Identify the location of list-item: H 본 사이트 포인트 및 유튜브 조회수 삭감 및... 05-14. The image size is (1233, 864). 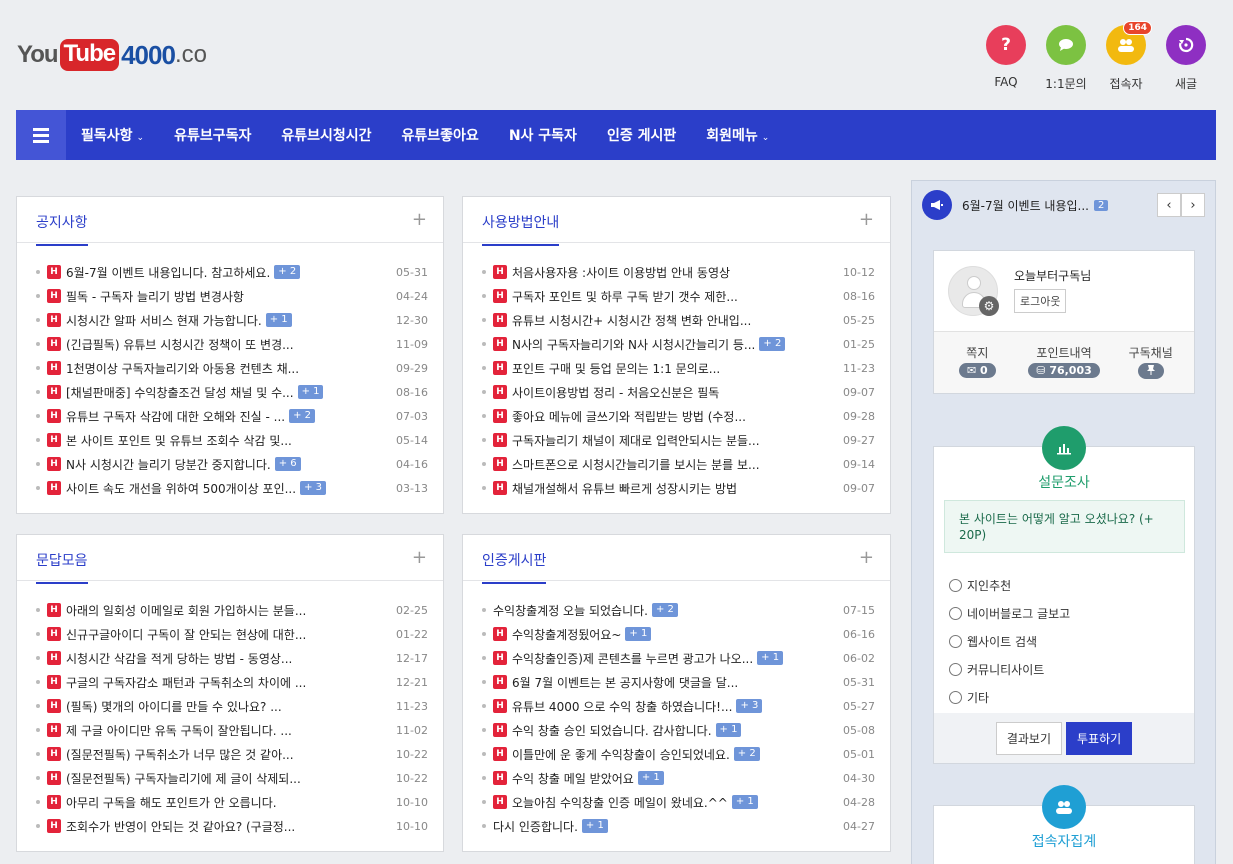
(232, 440).